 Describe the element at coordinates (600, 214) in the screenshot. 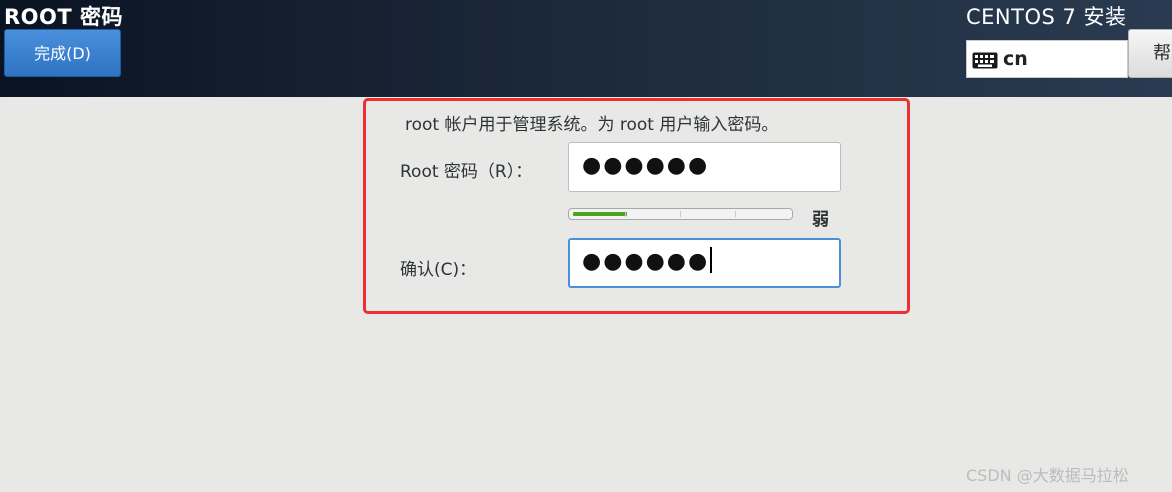

I see `password-strength-fill` at that location.